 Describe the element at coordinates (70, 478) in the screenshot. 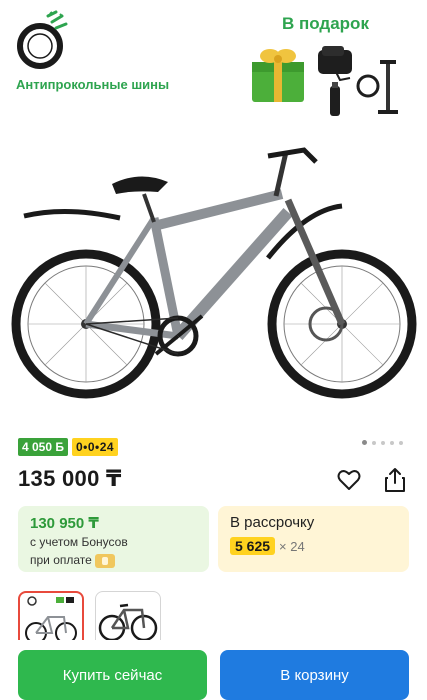

I see `product-price: 135 000 ₸` at that location.